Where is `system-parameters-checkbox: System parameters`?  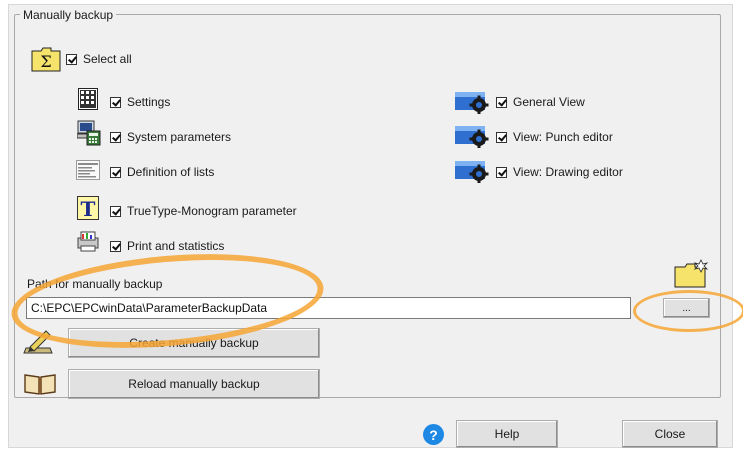
system-parameters-checkbox: System parameters is located at coordinates (170, 137).